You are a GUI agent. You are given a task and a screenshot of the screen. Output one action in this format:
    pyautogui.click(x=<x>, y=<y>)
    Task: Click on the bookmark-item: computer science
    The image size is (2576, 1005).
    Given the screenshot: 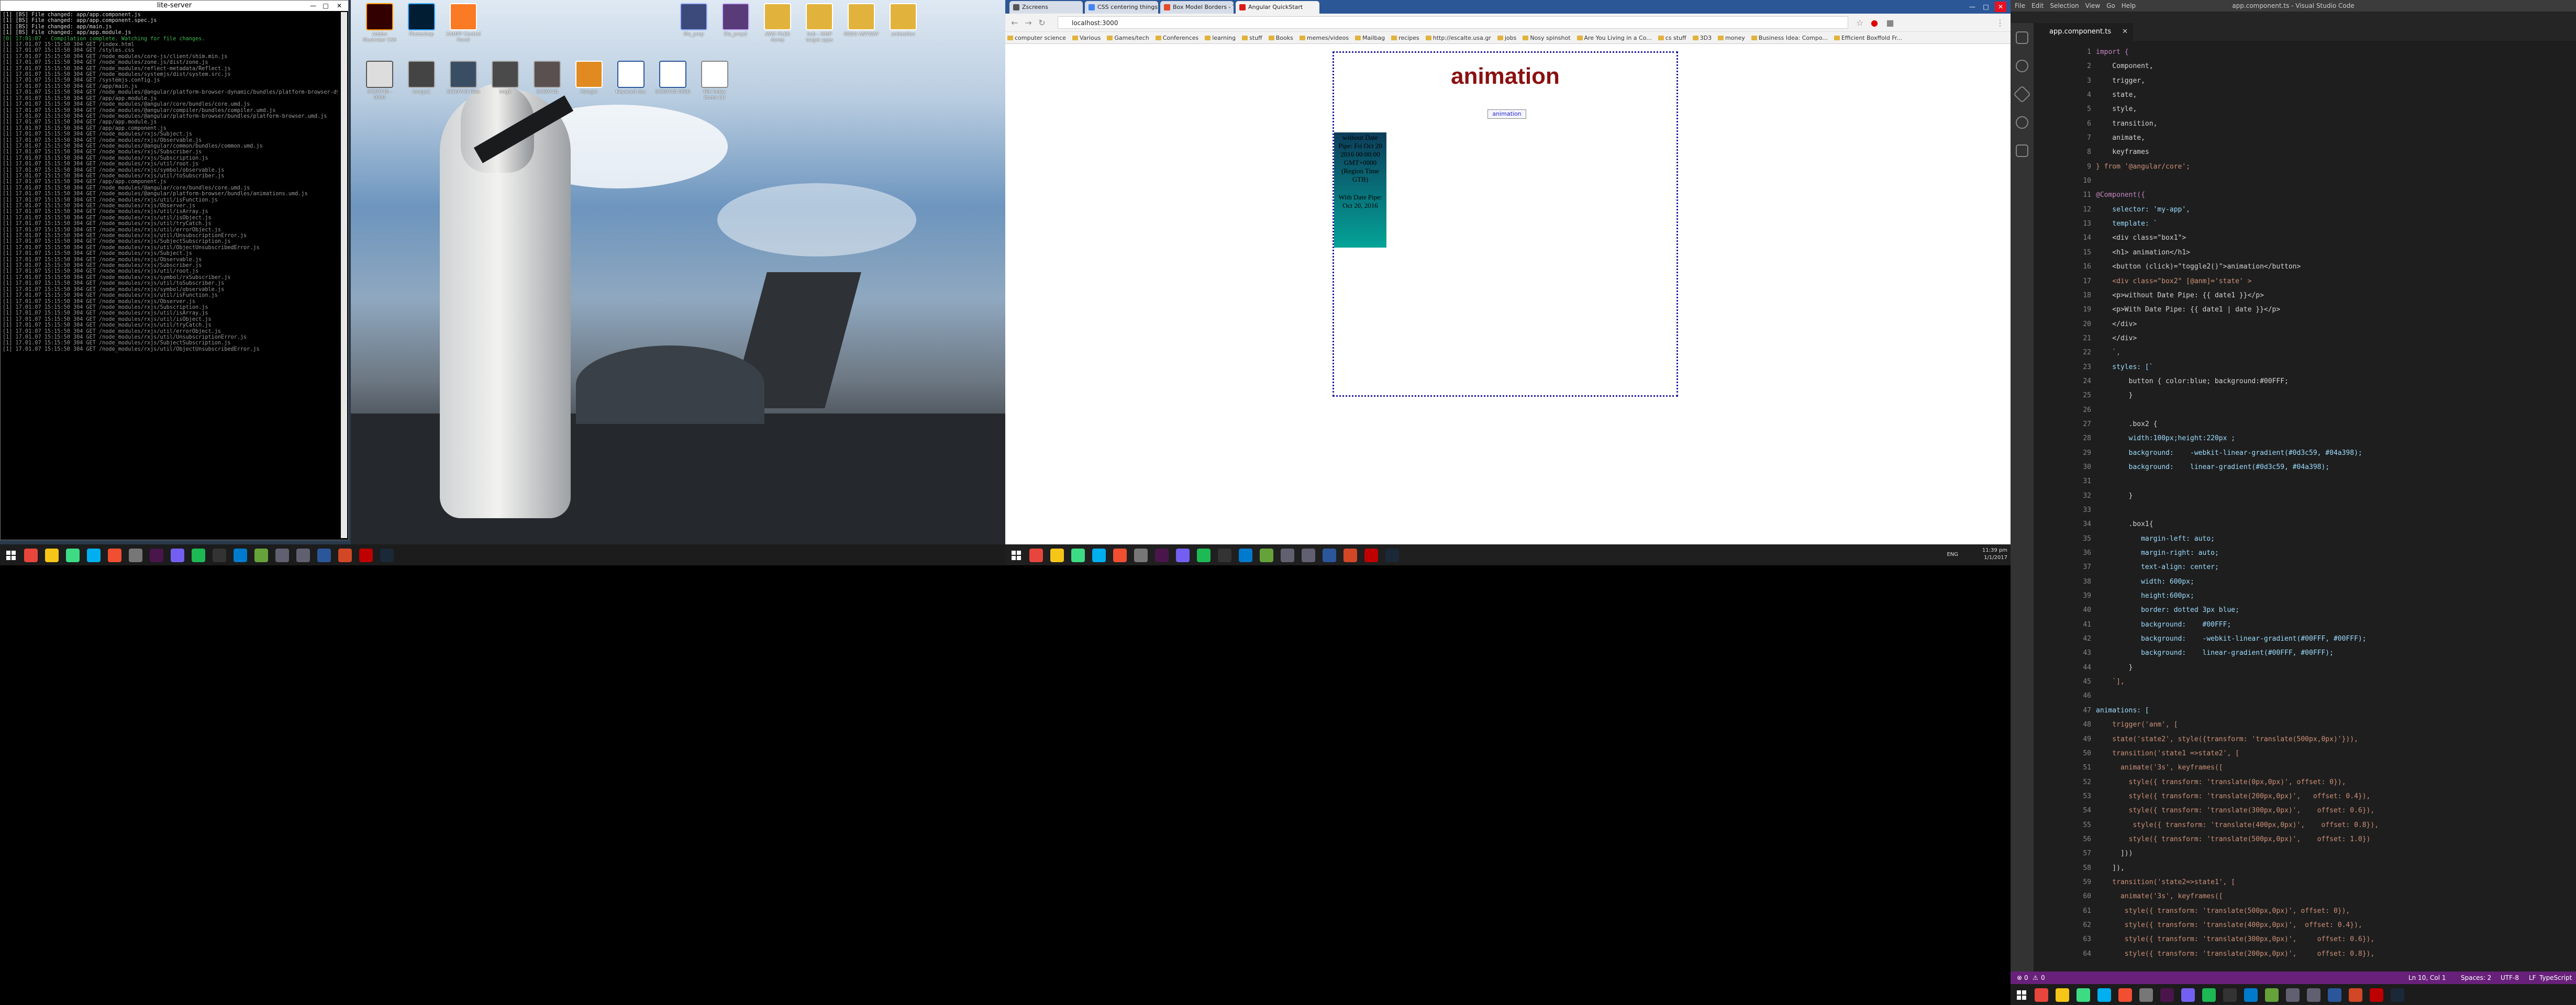 What is the action you would take?
    pyautogui.click(x=1037, y=37)
    